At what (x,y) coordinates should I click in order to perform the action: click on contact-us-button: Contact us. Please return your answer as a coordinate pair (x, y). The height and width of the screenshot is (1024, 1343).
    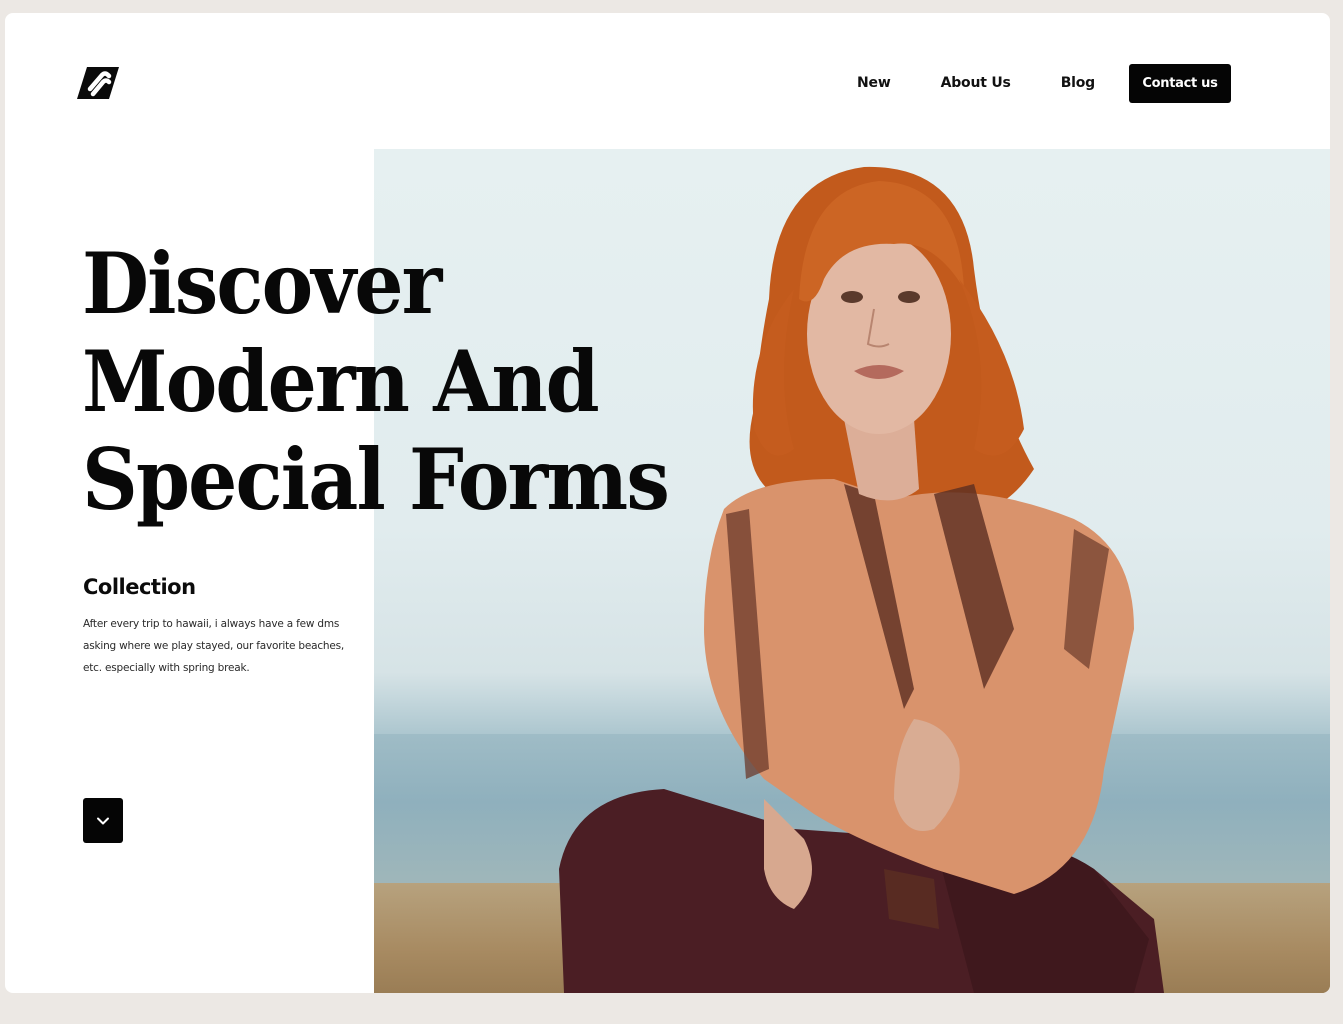
    Looking at the image, I should click on (1180, 83).